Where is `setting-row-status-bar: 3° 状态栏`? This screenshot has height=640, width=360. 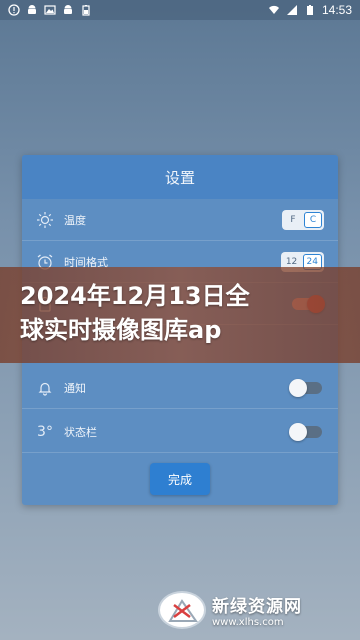
setting-row-status-bar: 3° 状态栏 is located at coordinates (180, 432).